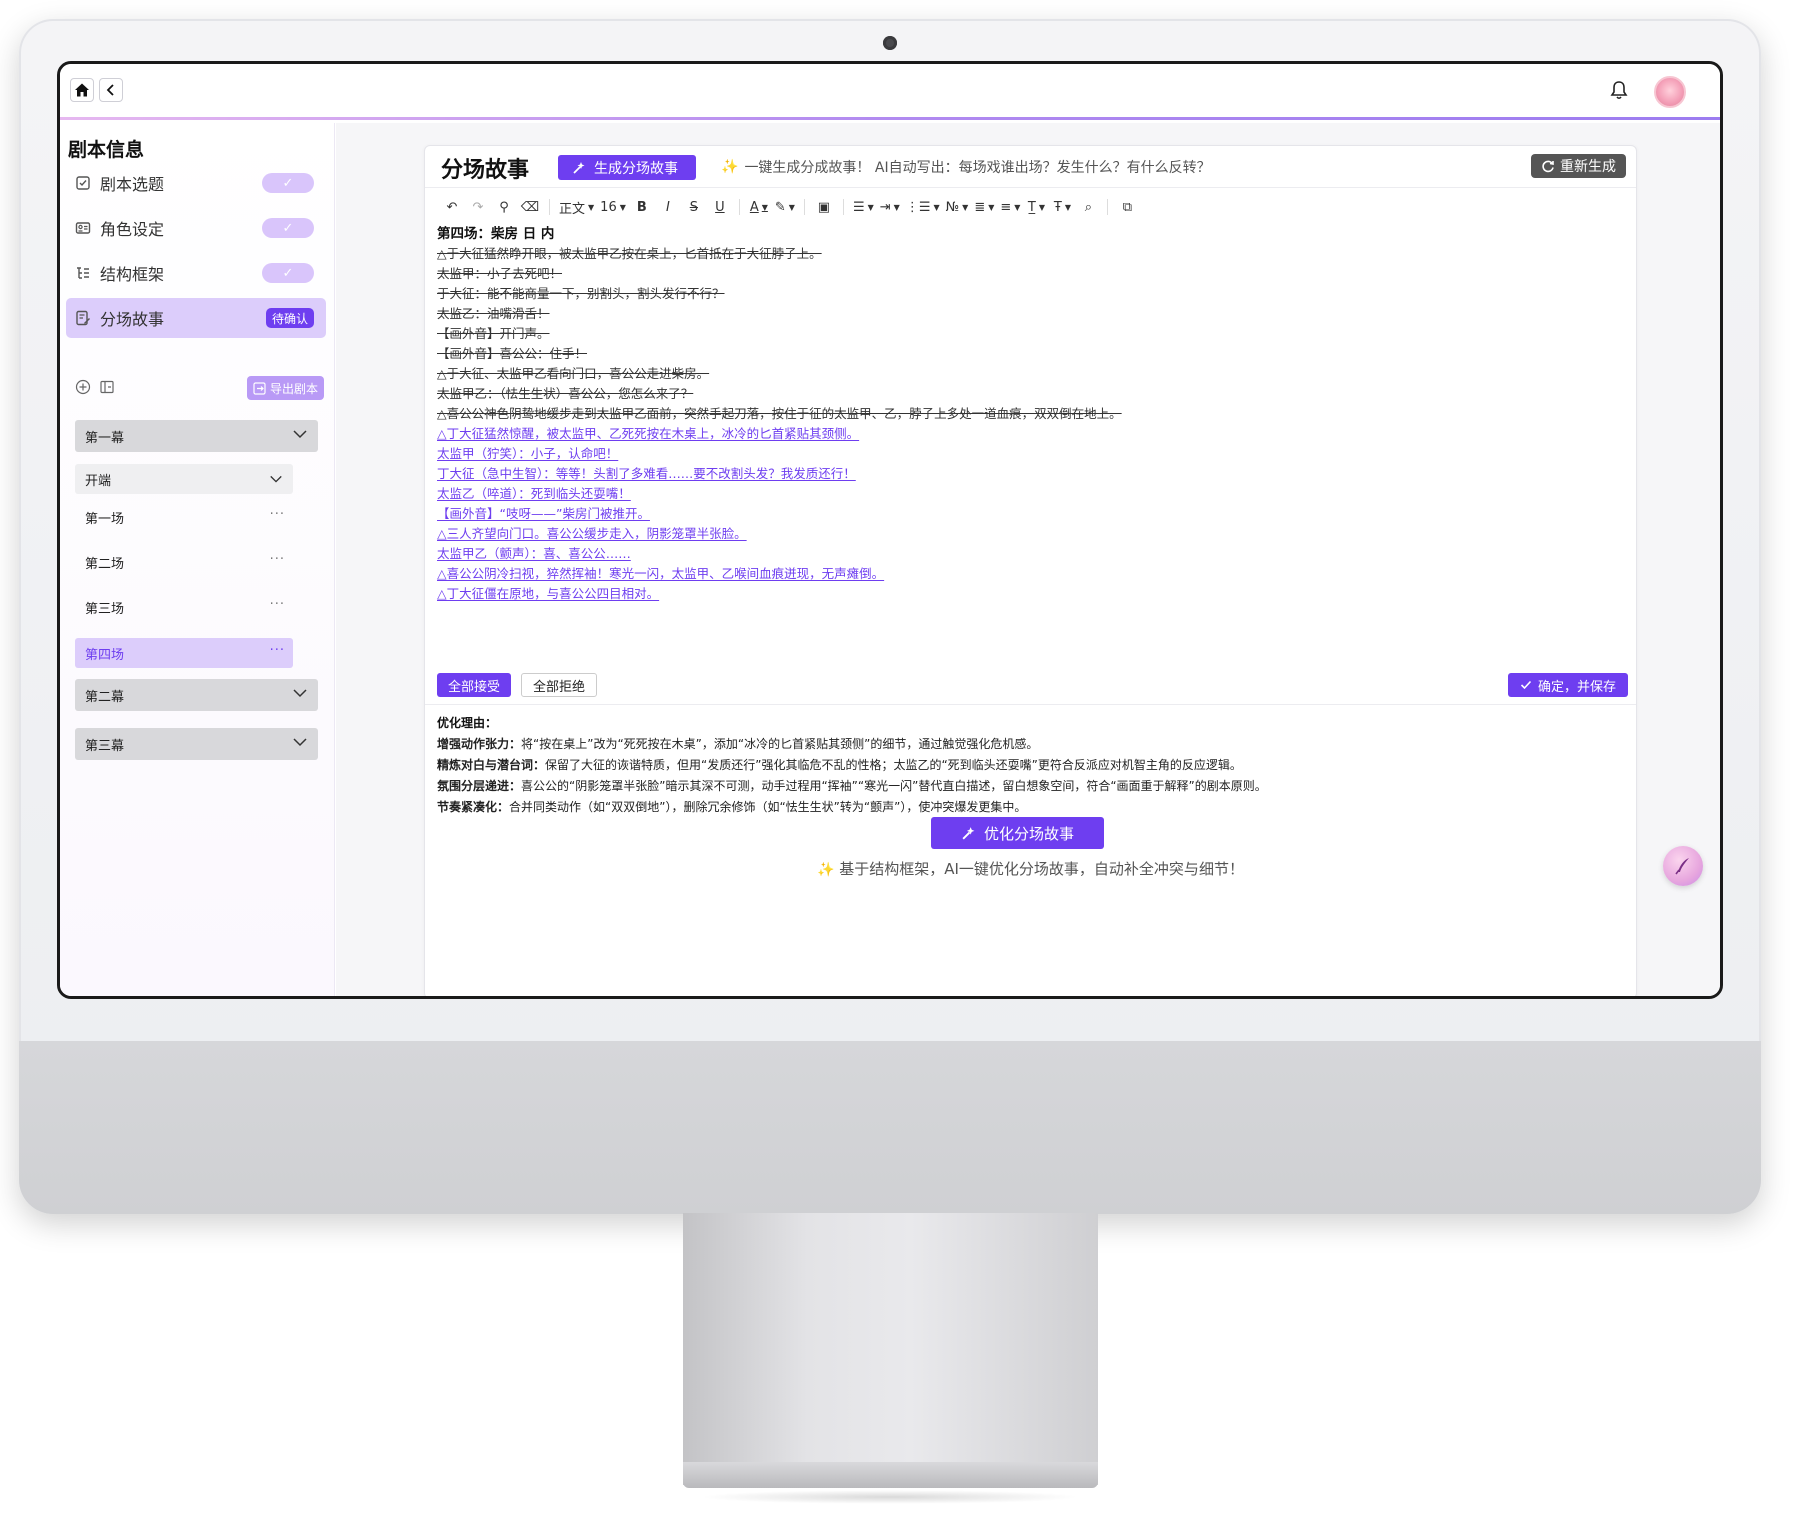 The height and width of the screenshot is (1526, 1800). What do you see at coordinates (1588, 167) in the screenshot?
I see `regenerate-label: 重新生成` at bounding box center [1588, 167].